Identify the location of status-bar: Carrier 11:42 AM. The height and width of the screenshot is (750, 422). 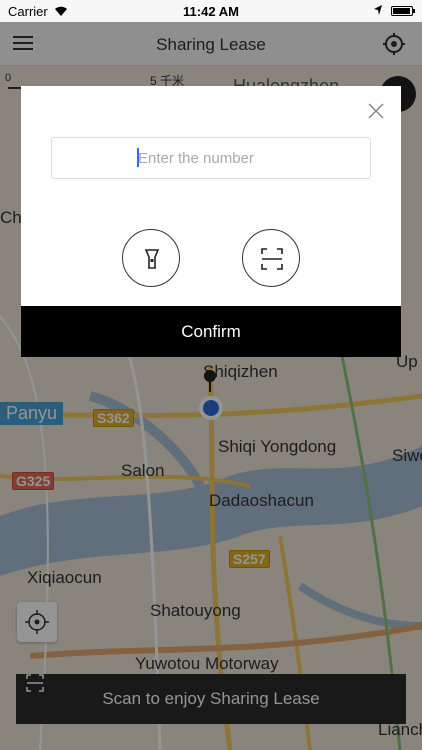
(211, 11).